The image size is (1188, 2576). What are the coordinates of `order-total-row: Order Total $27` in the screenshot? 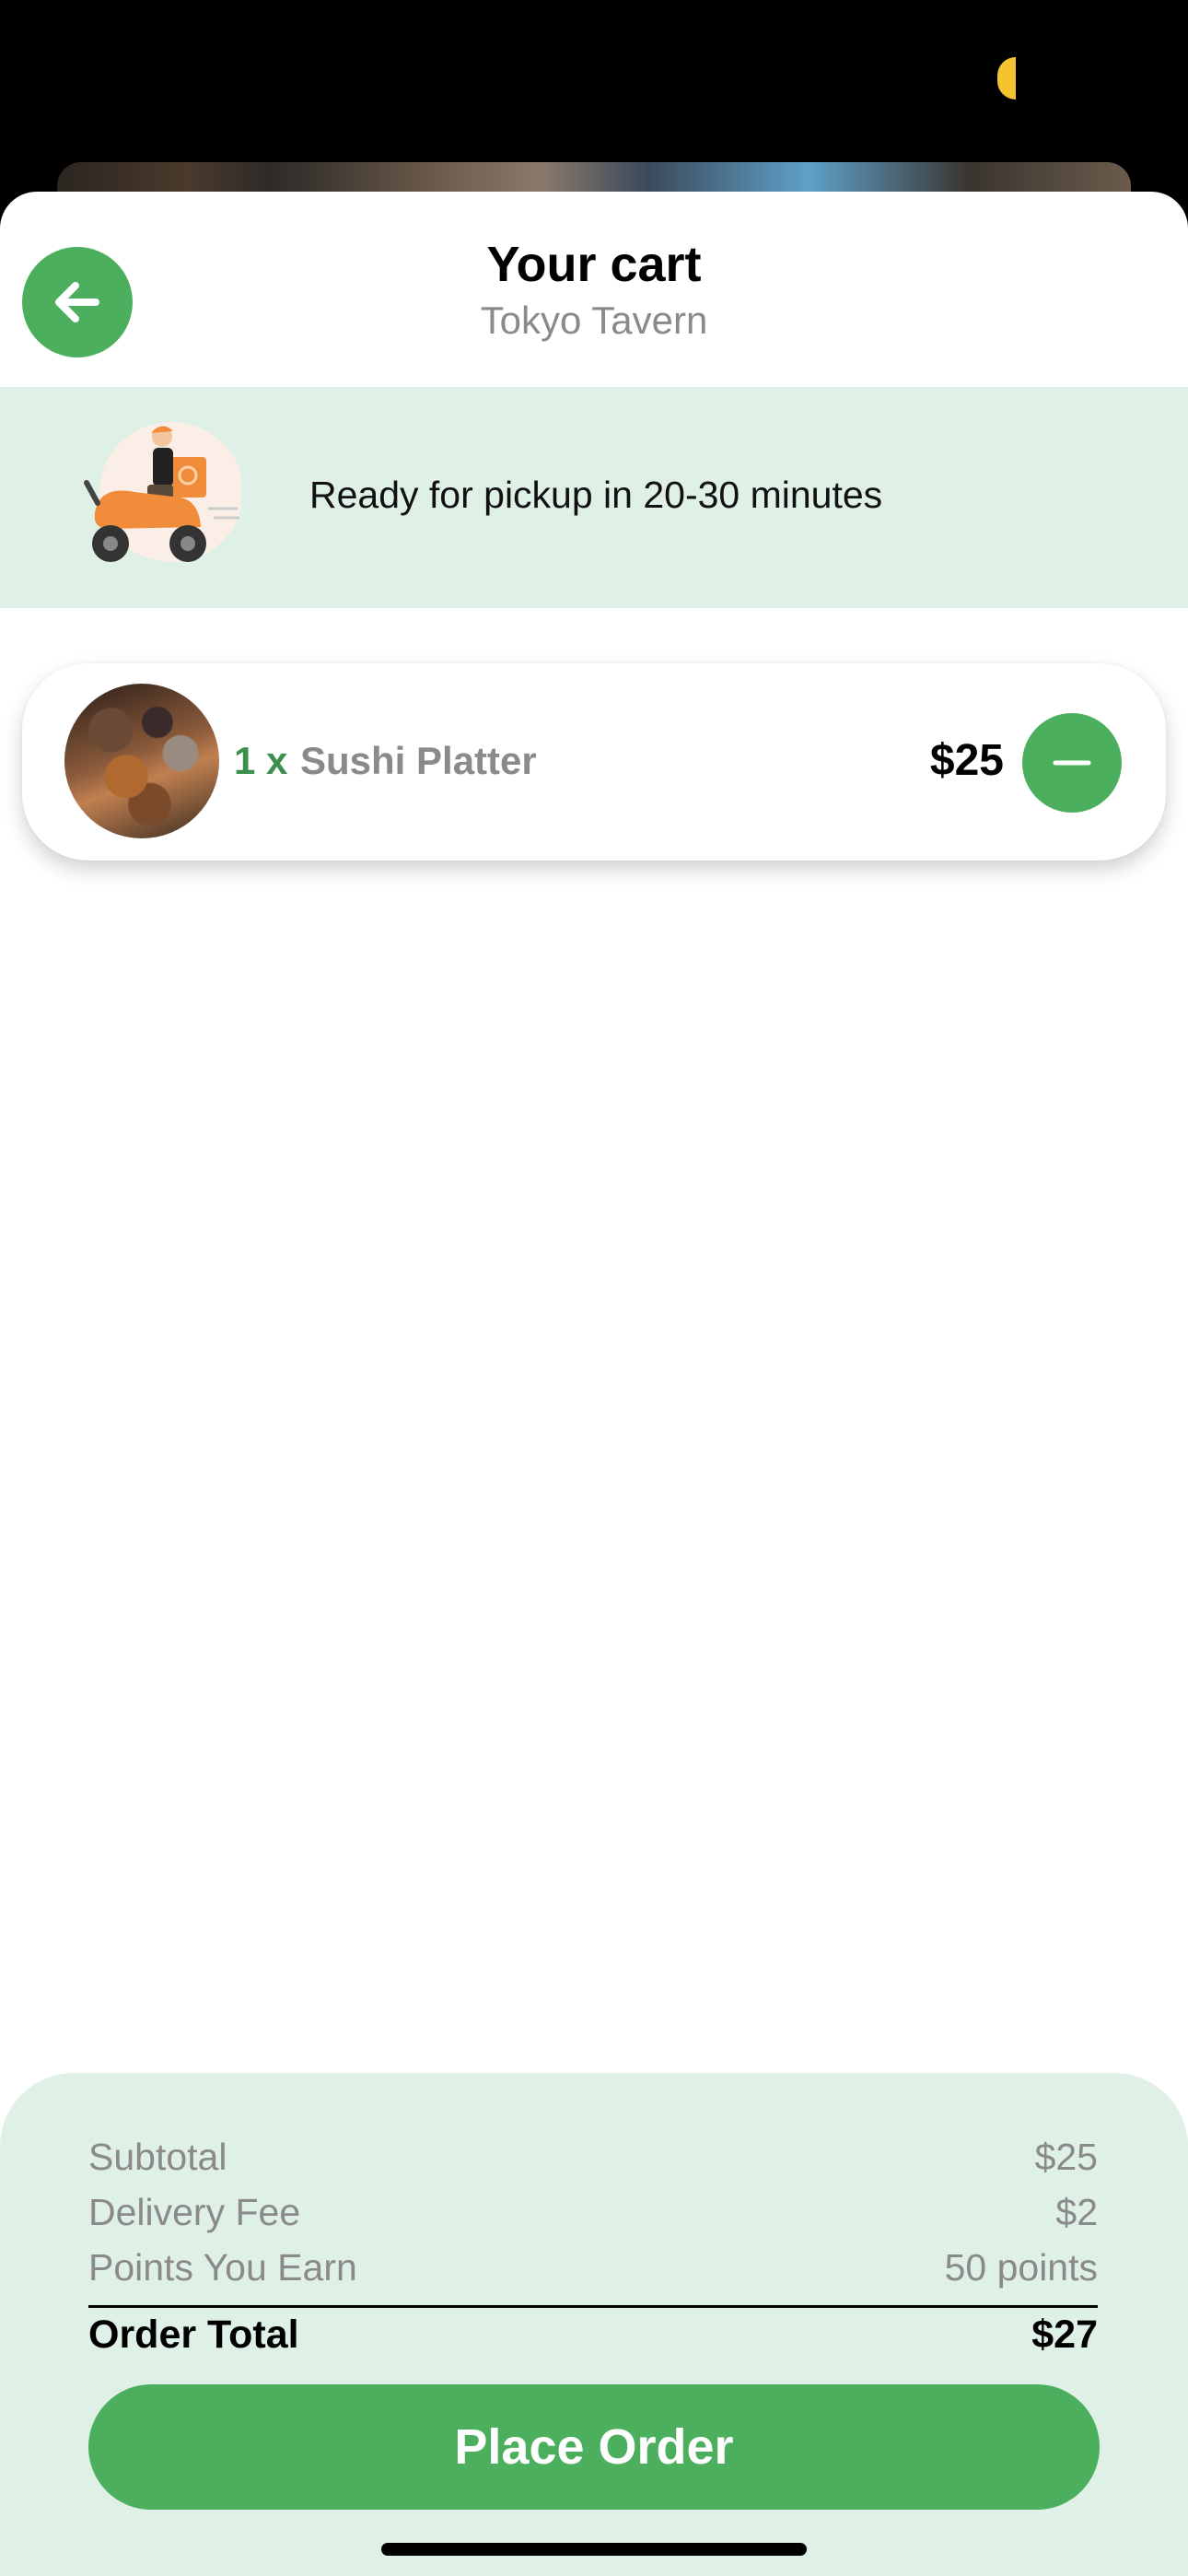 It's located at (593, 2335).